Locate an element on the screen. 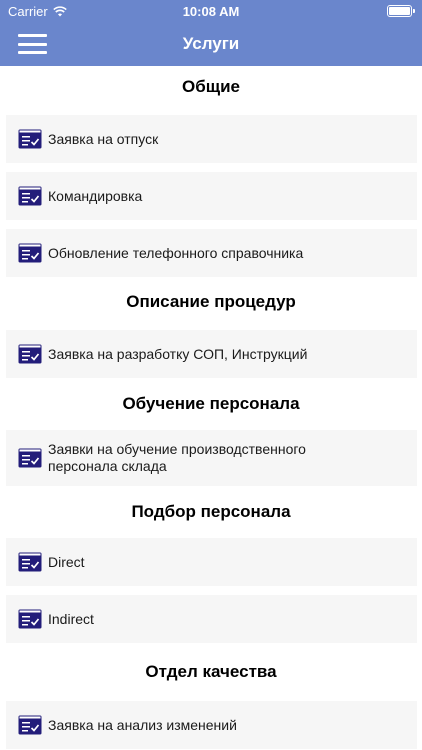  section-header: Описание процедур is located at coordinates (211, 301).